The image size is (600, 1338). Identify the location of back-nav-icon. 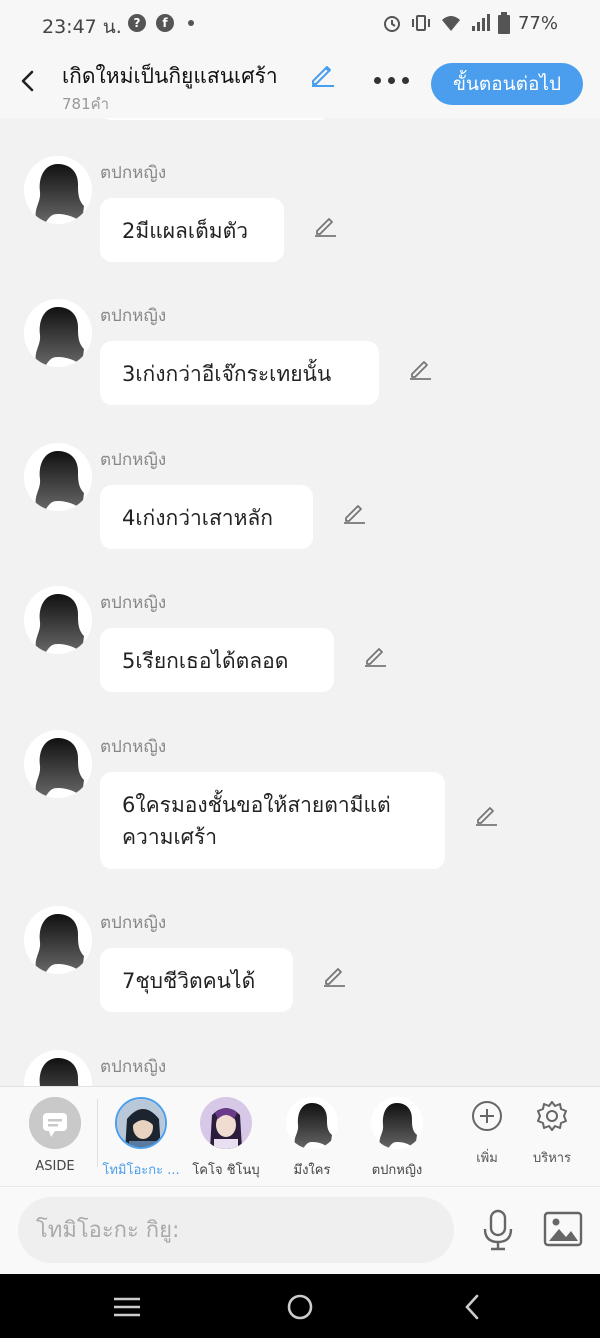
(473, 1307).